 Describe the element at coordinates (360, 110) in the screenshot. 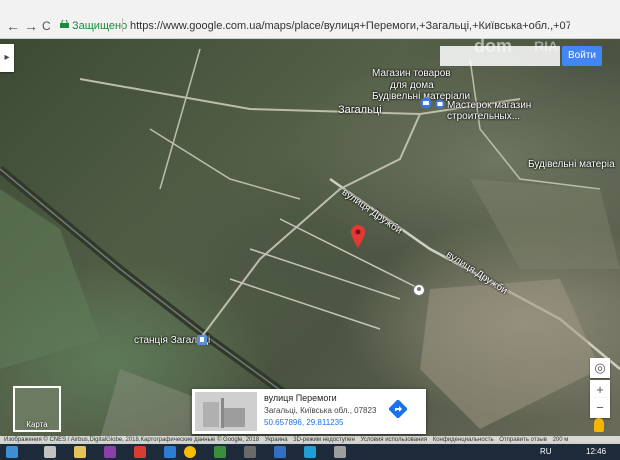

I see `village-label: Загальці` at that location.